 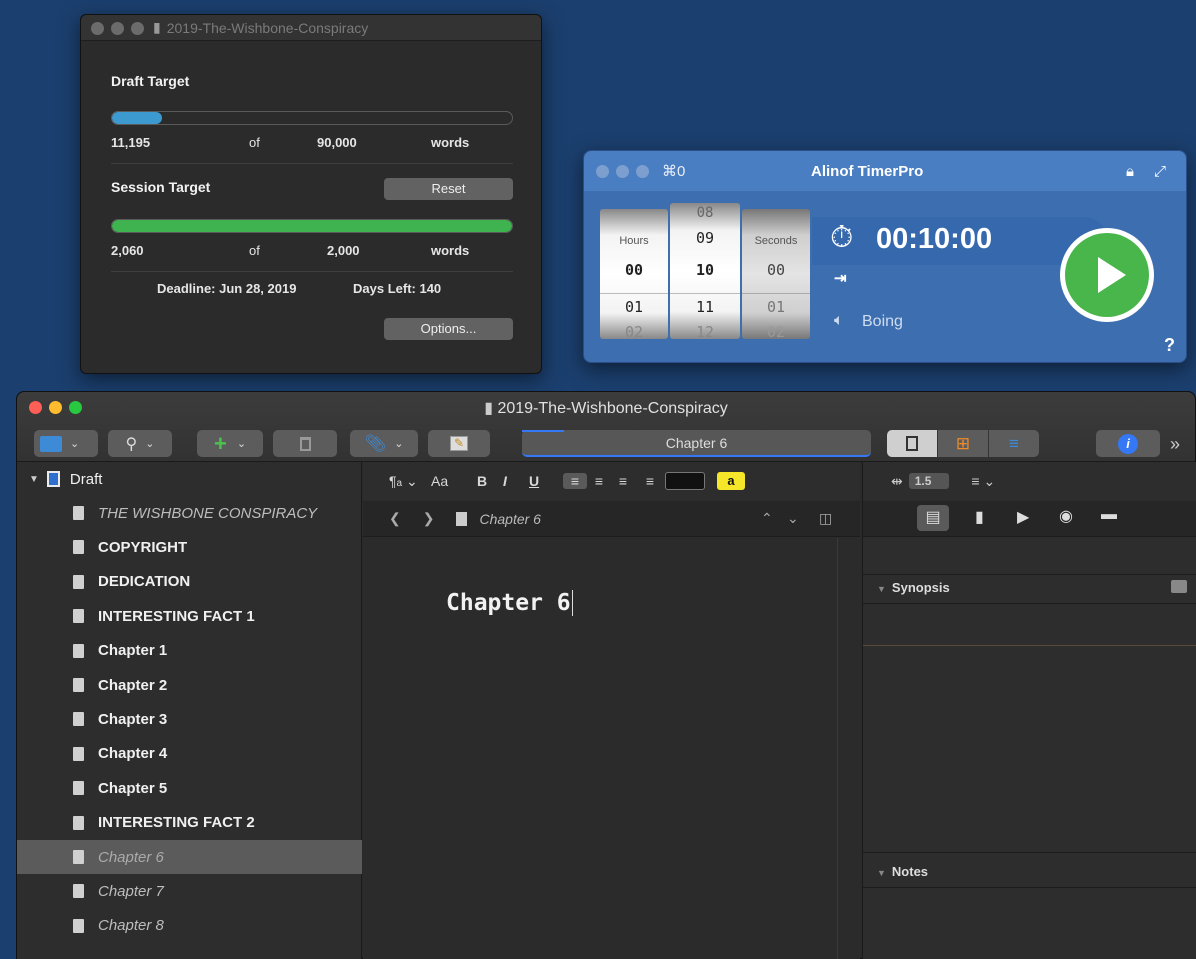 I want to click on list-icon: ≡ ⌄, so click(x=983, y=481).